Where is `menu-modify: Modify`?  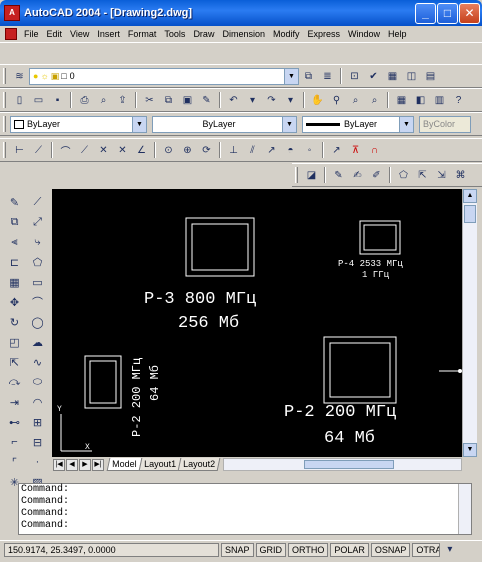 menu-modify: Modify is located at coordinates (286, 34).